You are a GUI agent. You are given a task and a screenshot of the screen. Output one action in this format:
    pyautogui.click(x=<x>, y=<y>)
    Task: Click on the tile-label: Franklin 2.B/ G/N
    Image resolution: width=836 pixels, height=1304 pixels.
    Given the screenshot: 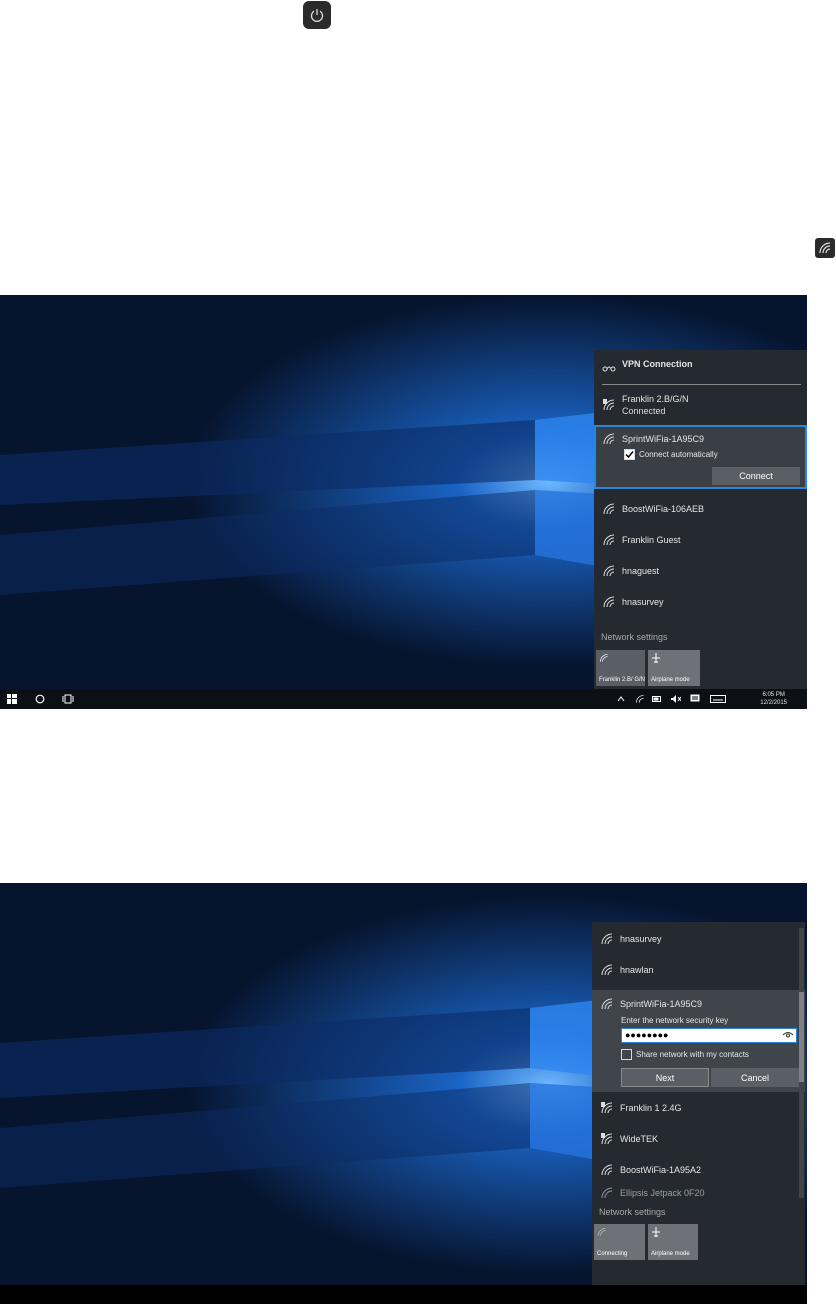 What is the action you would take?
    pyautogui.click(x=622, y=680)
    